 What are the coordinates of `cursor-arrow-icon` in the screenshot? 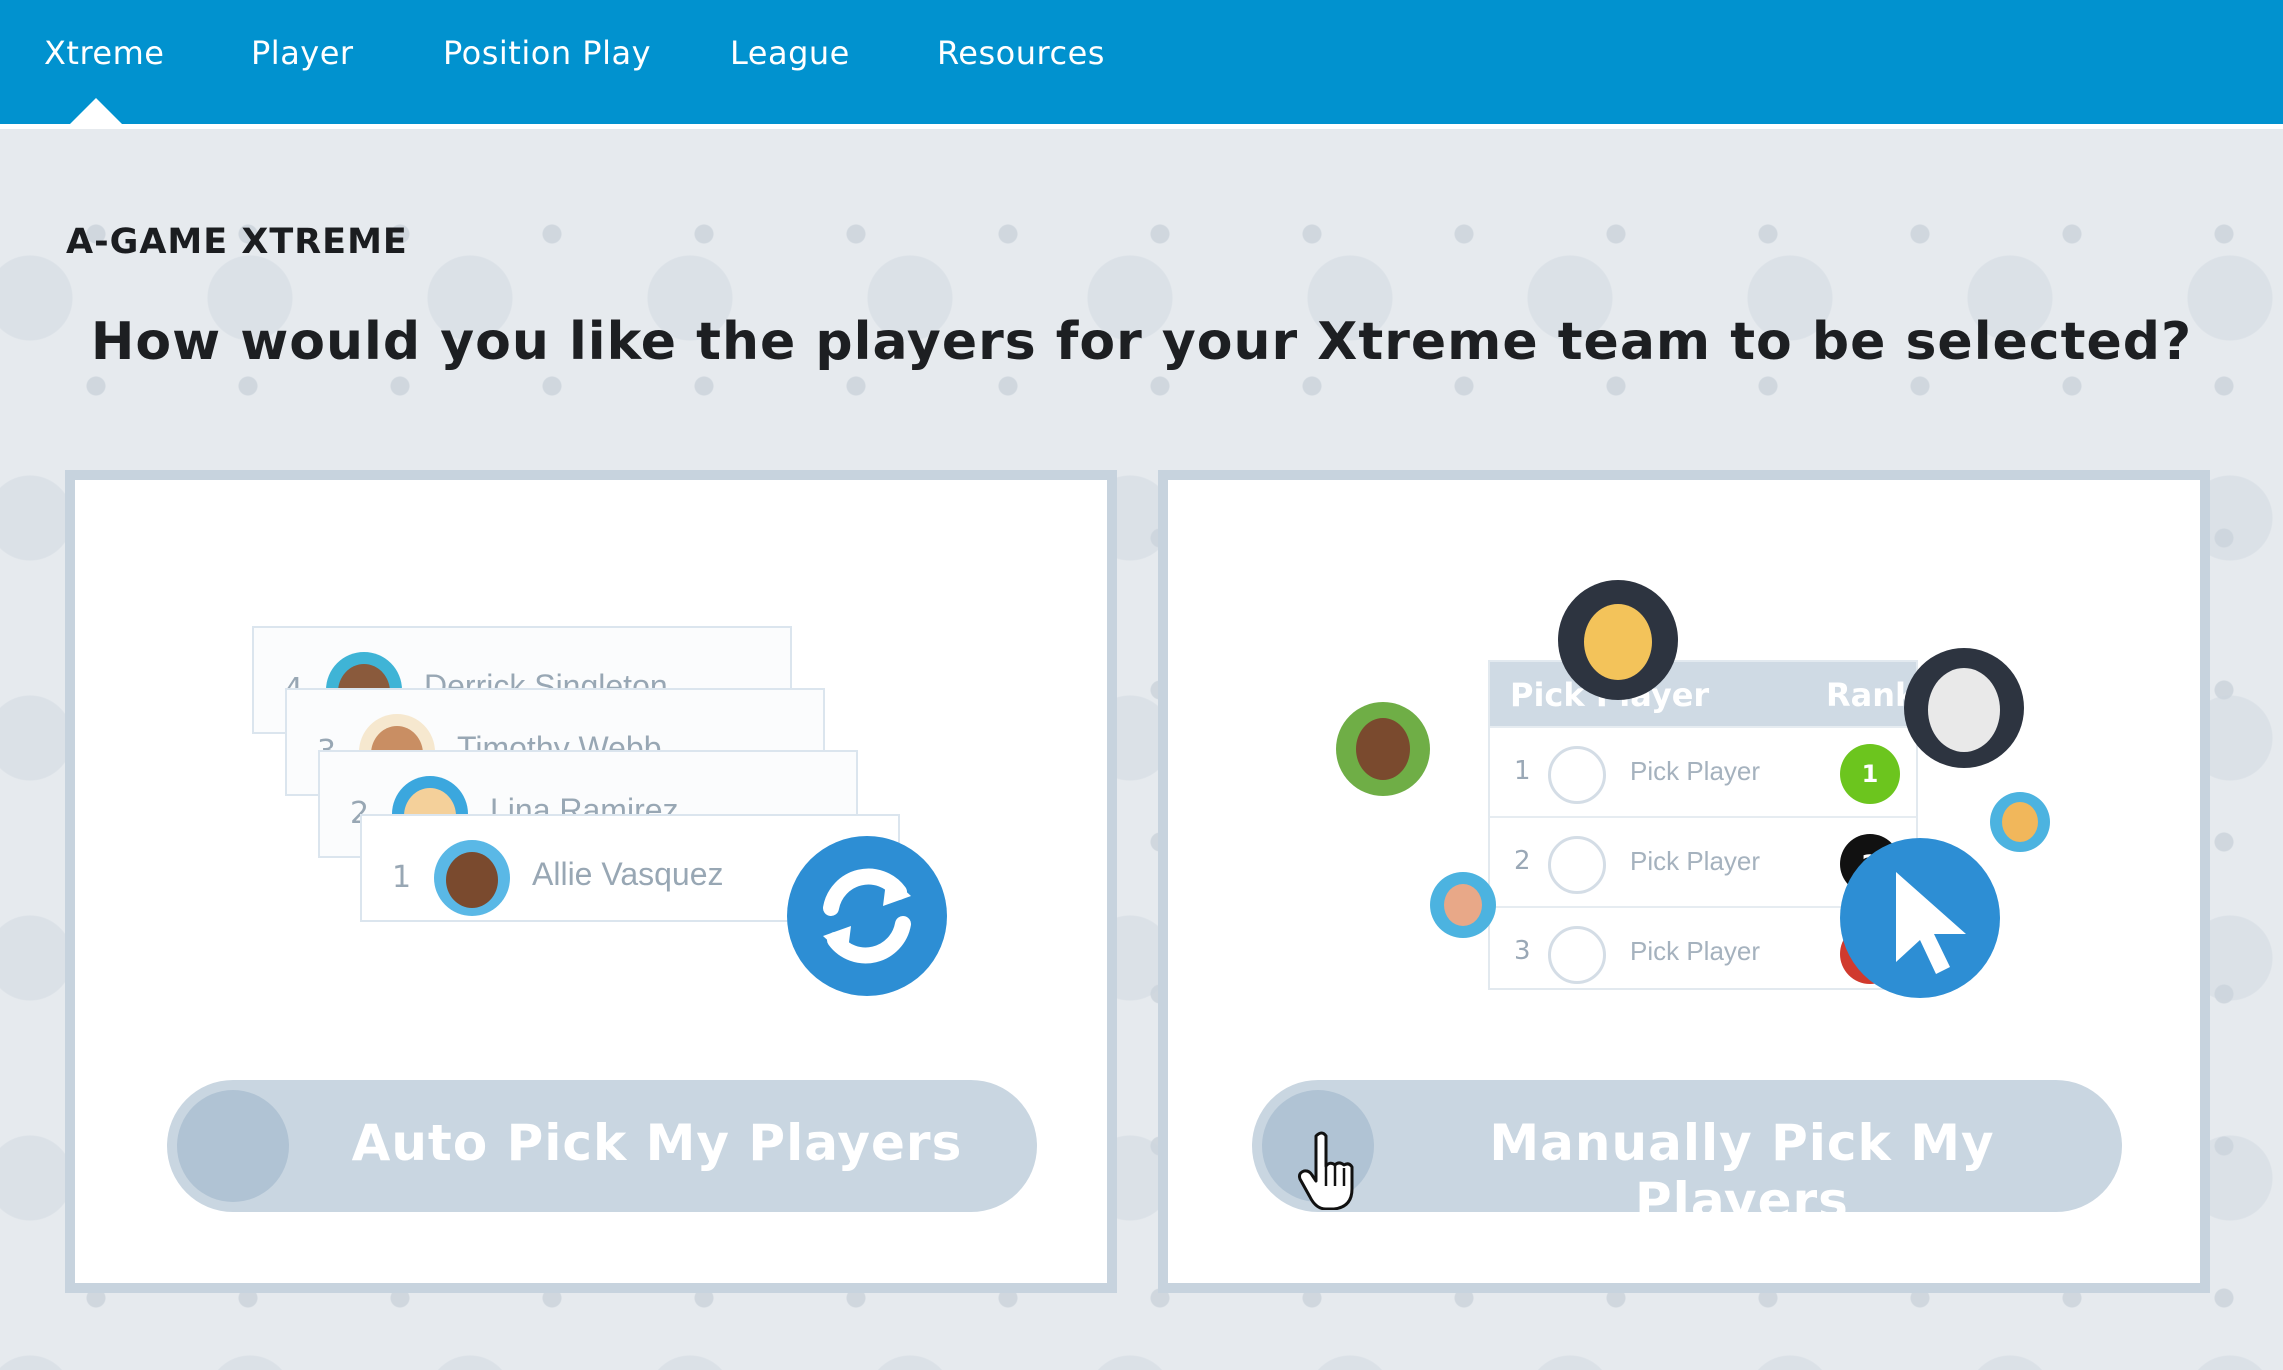 It's located at (1920, 918).